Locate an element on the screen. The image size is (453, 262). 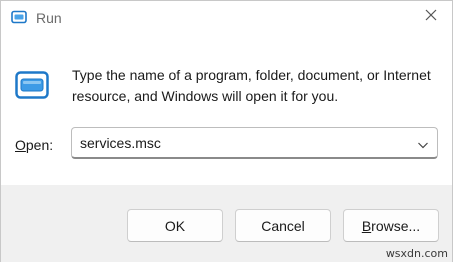
close-icon is located at coordinates (431, 17).